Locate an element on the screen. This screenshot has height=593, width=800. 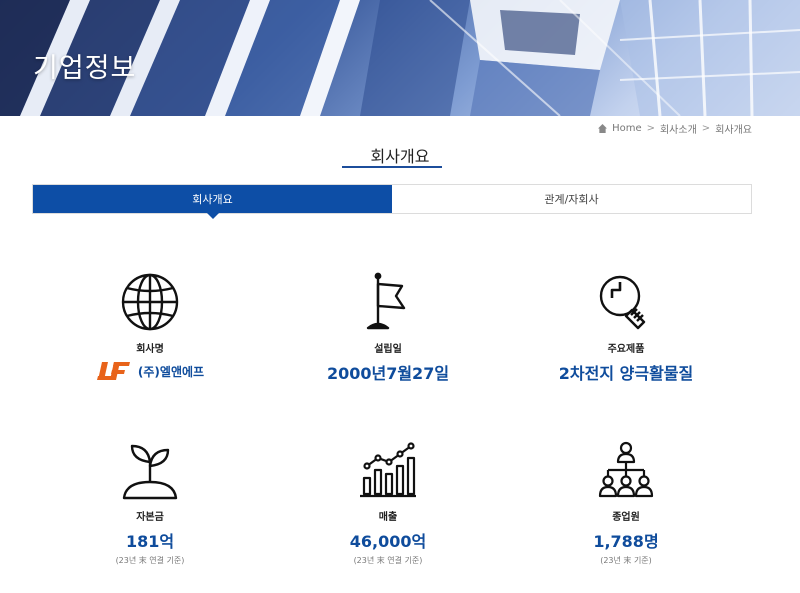
info-card-employees: 종업원 1,788명 (23년 末 기준) is located at coordinates (626, 503).